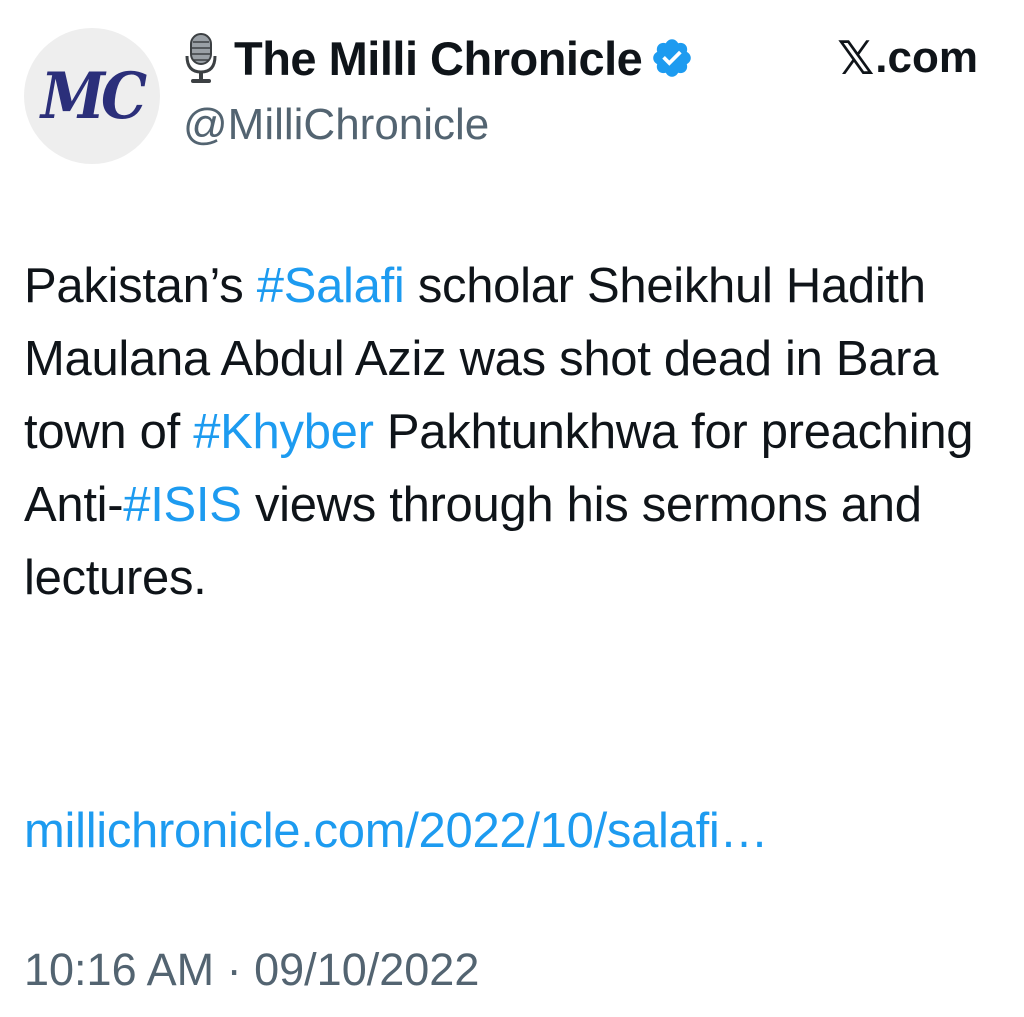 The image size is (1024, 1017). Describe the element at coordinates (251, 969) in the screenshot. I see `tweet-timestamp: 10:16 AM · 09/10/2022` at that location.